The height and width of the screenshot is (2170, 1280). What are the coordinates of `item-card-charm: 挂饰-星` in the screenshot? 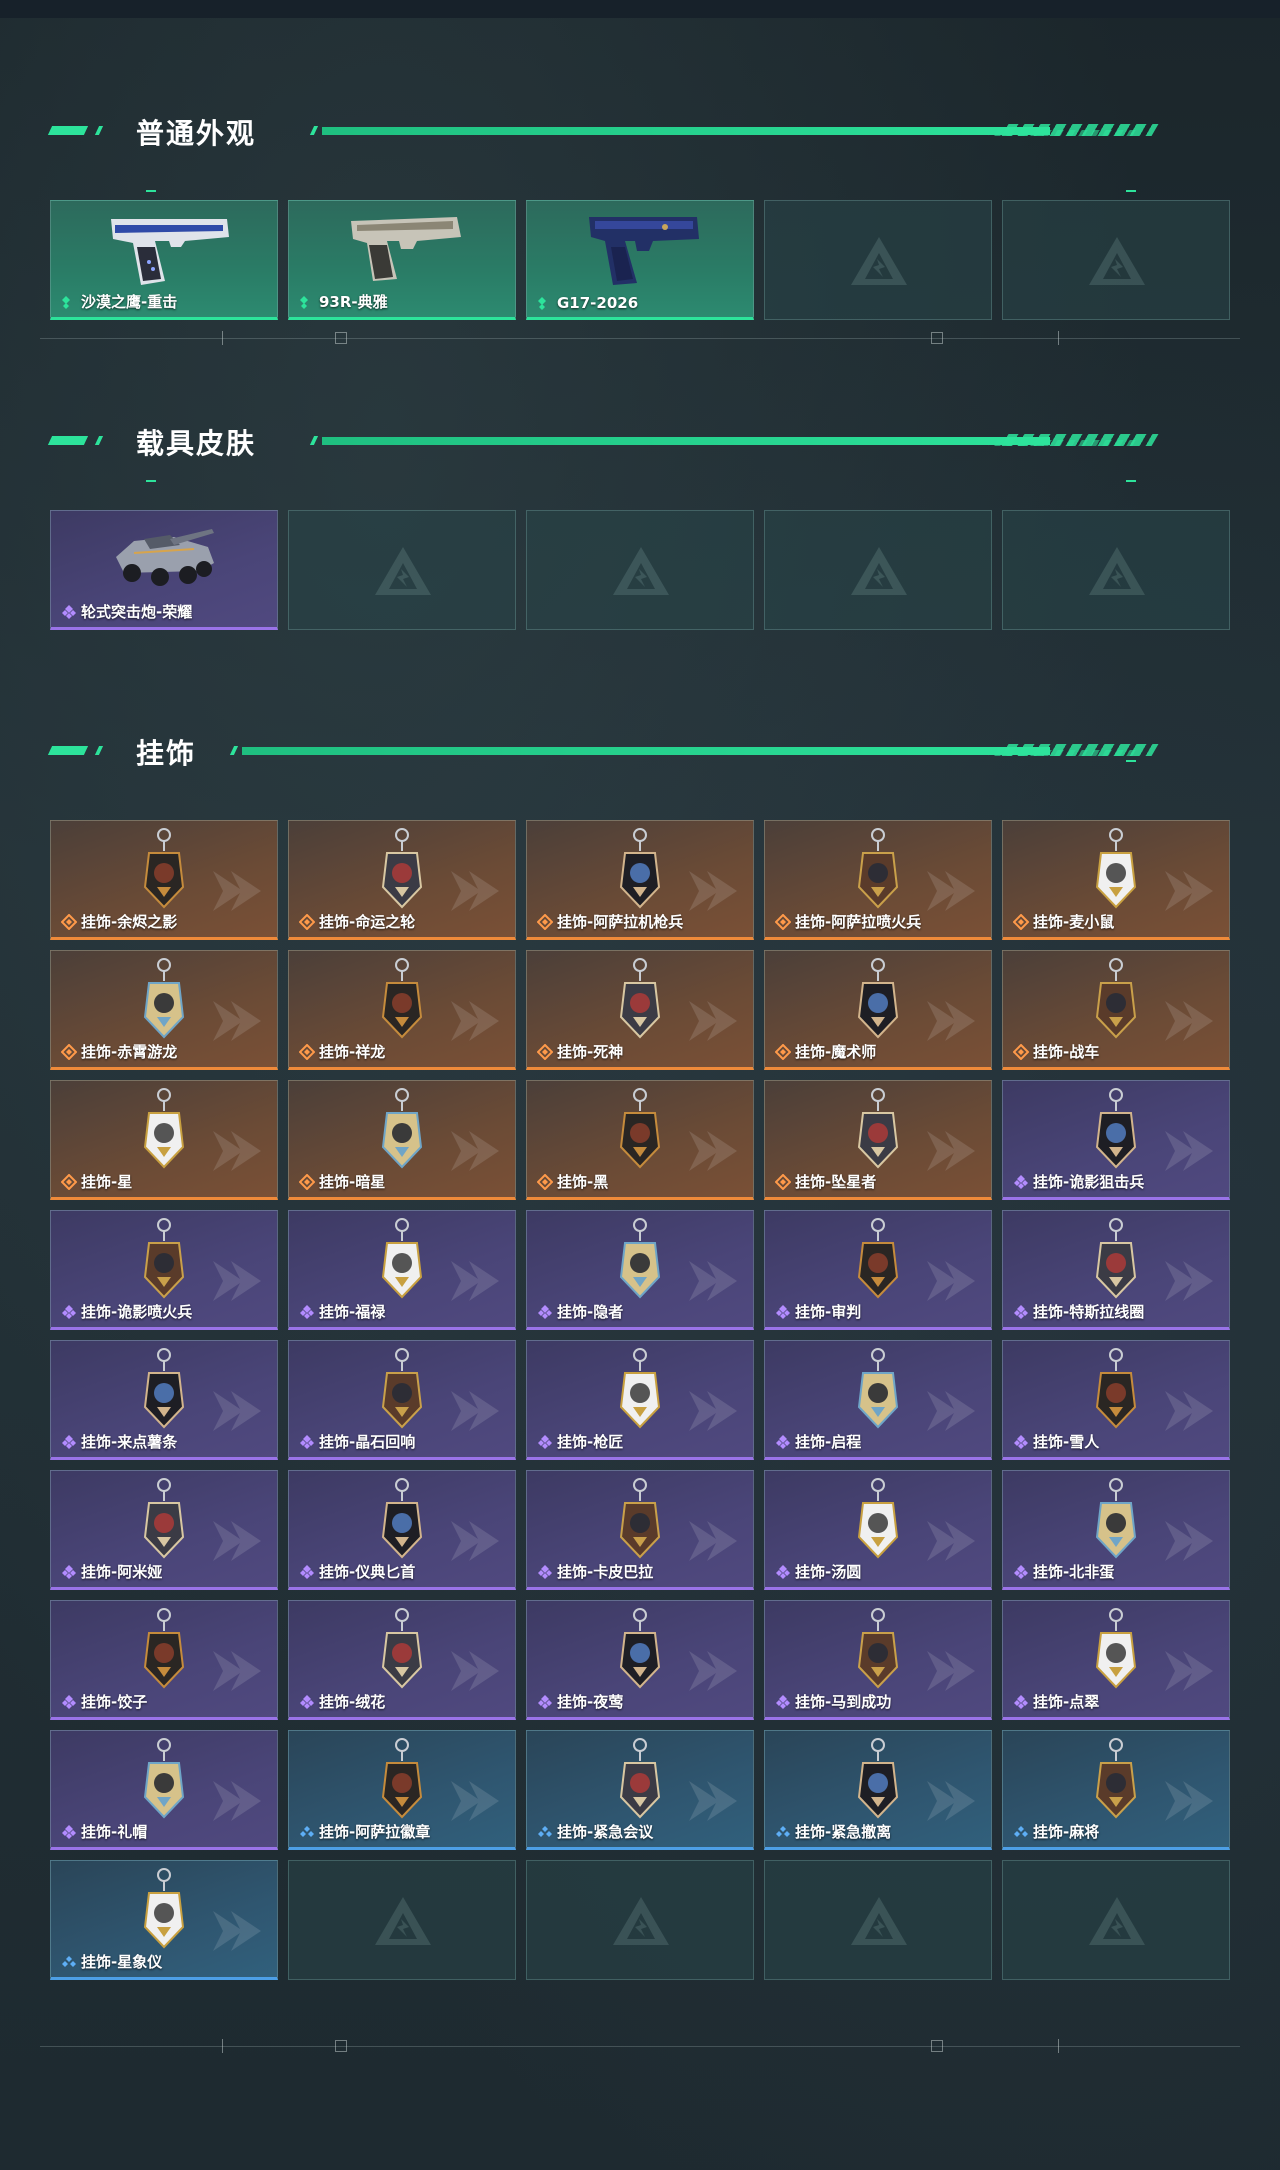 It's located at (164, 1140).